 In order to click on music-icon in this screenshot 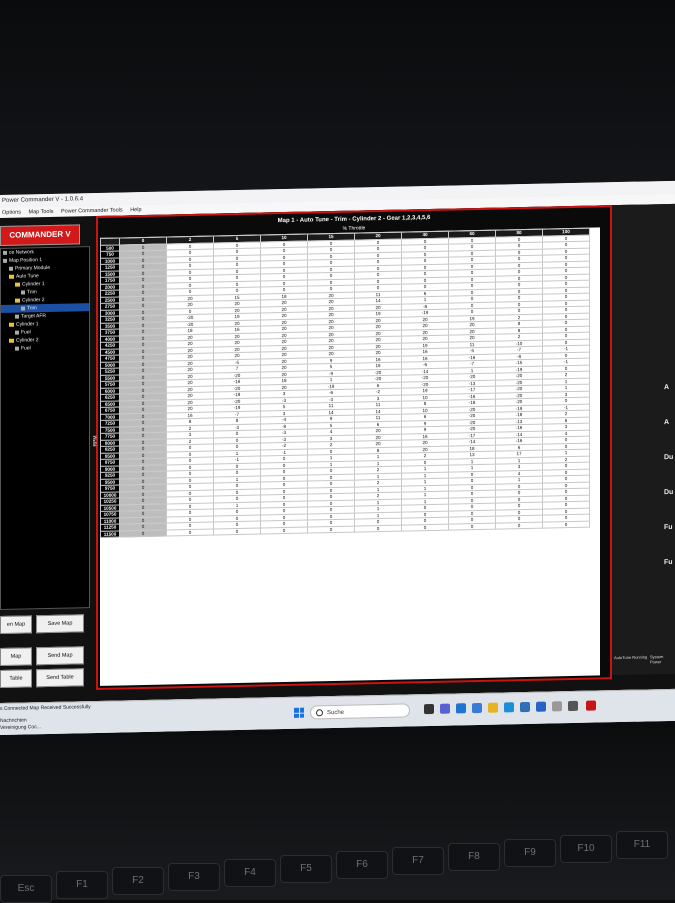, I will do `click(557, 706)`.